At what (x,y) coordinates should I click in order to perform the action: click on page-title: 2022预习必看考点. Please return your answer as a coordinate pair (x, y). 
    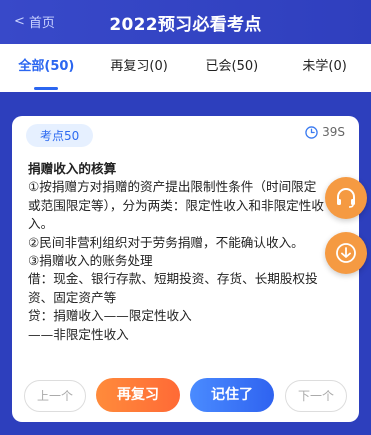
    Looking at the image, I should click on (185, 25).